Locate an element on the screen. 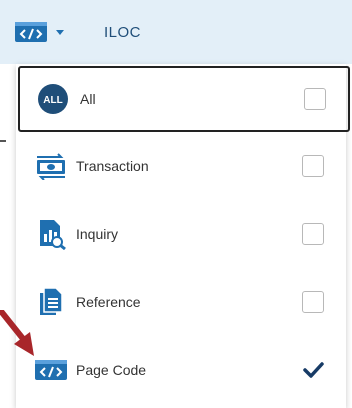 This screenshot has height=408, width=352. checkbox-all is located at coordinates (315, 99).